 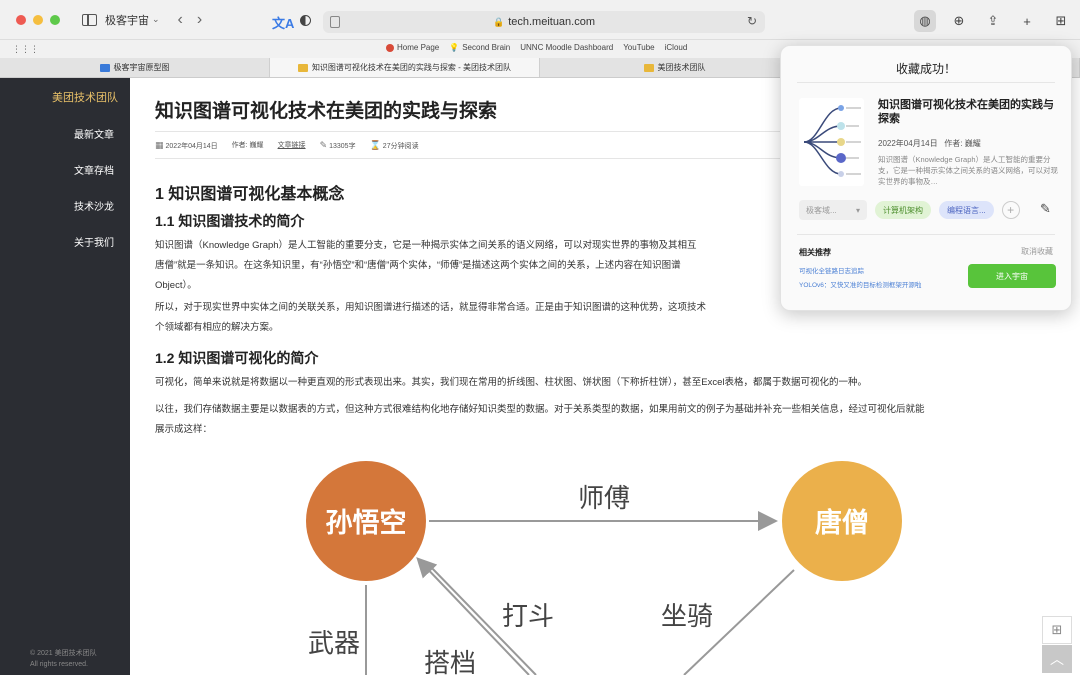 I want to click on saved-article-meta: 2022年04月14日 作者: 巍耀, so click(x=929, y=143).